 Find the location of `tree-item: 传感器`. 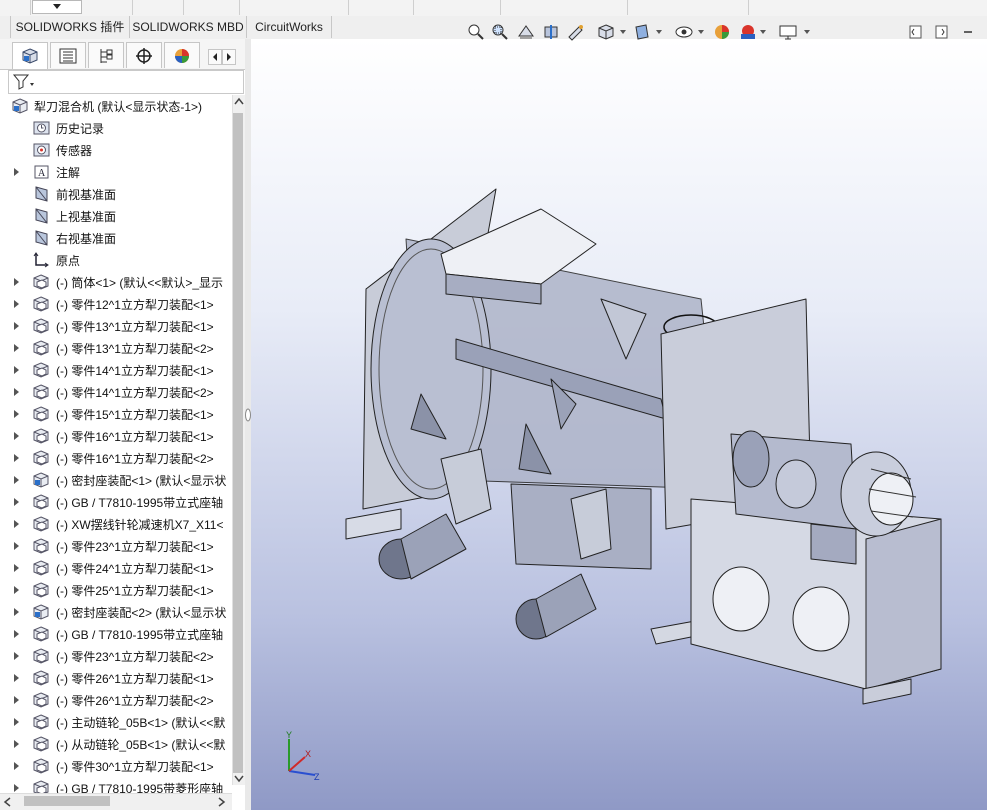

tree-item: 传感器 is located at coordinates (116, 150).